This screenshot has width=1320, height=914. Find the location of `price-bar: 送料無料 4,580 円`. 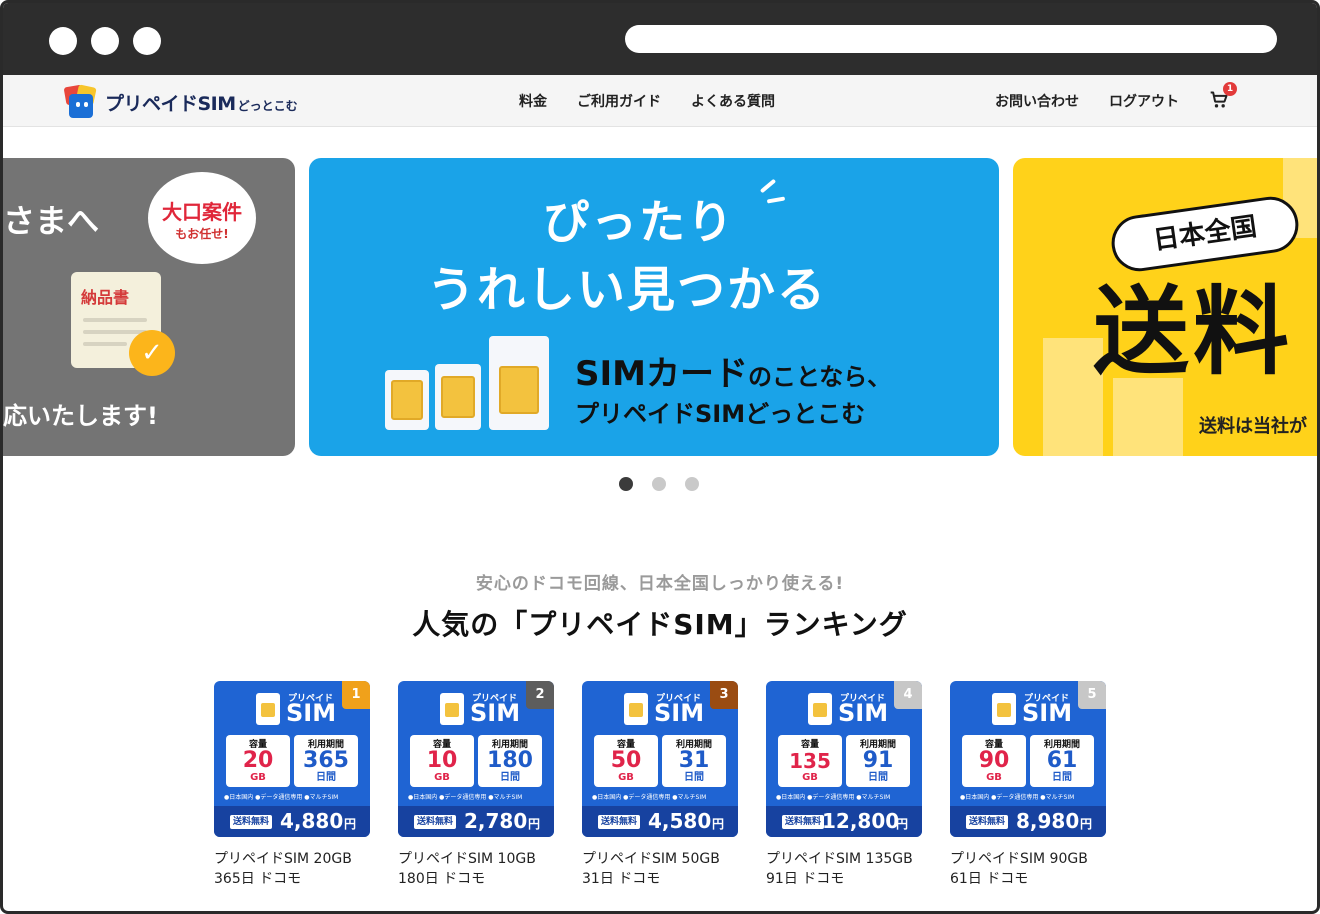

price-bar: 送料無料 4,580 円 is located at coordinates (660, 821).